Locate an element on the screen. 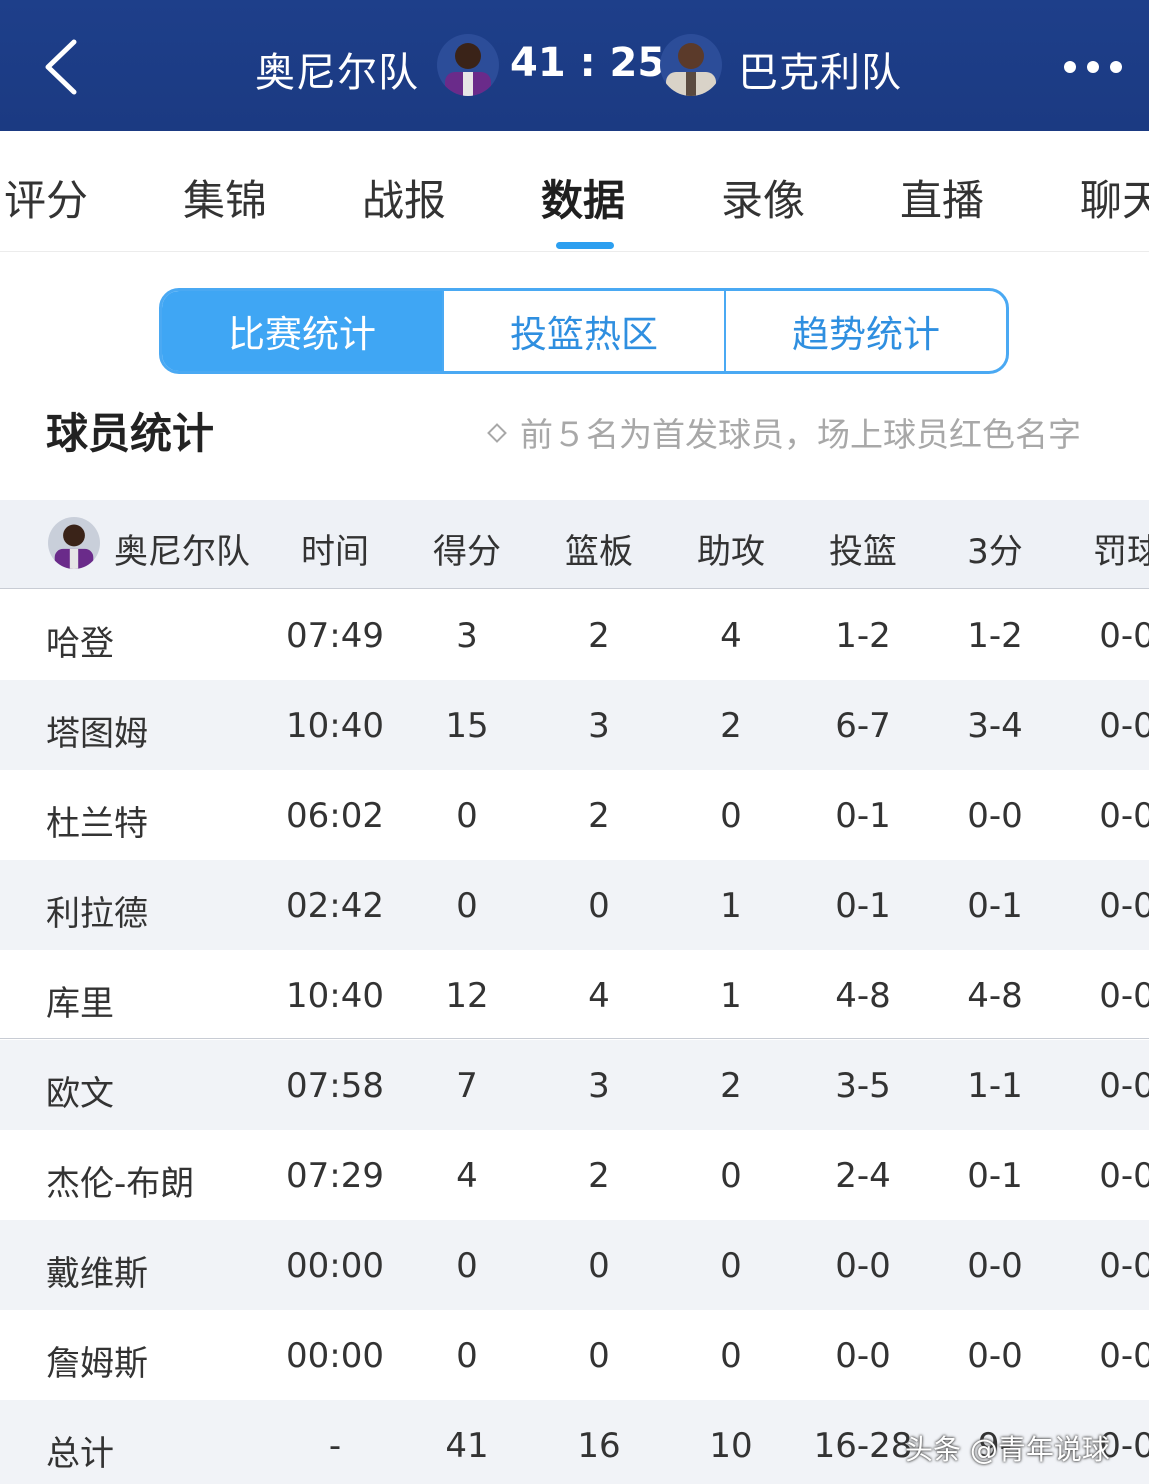 Image resolution: width=1149 pixels, height=1484 pixels. cell-time: 07:29 is located at coordinates (335, 1176).